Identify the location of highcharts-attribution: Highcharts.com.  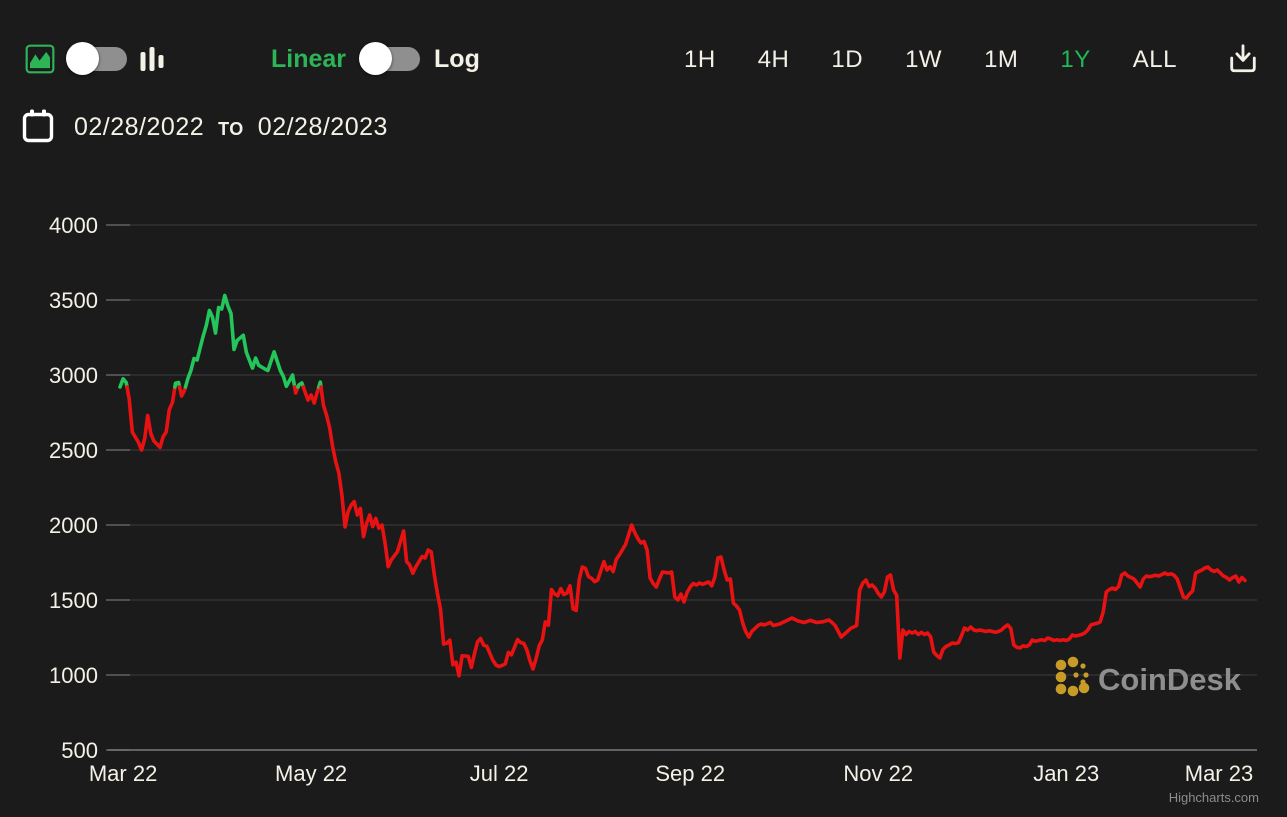
(1213, 797).